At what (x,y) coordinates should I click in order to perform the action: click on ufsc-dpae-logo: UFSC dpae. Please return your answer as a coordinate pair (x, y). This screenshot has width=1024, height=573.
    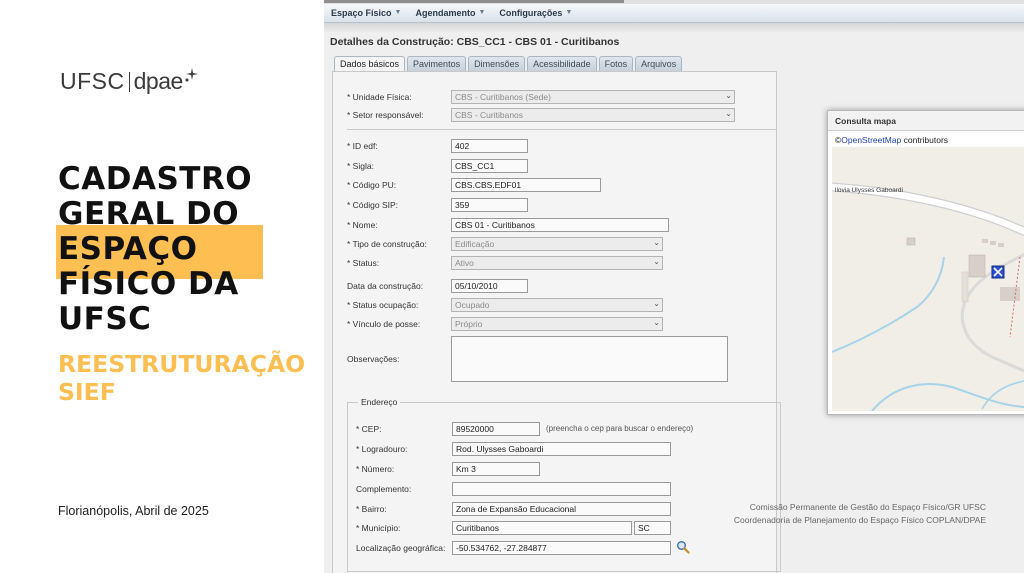
    Looking at the image, I should click on (129, 81).